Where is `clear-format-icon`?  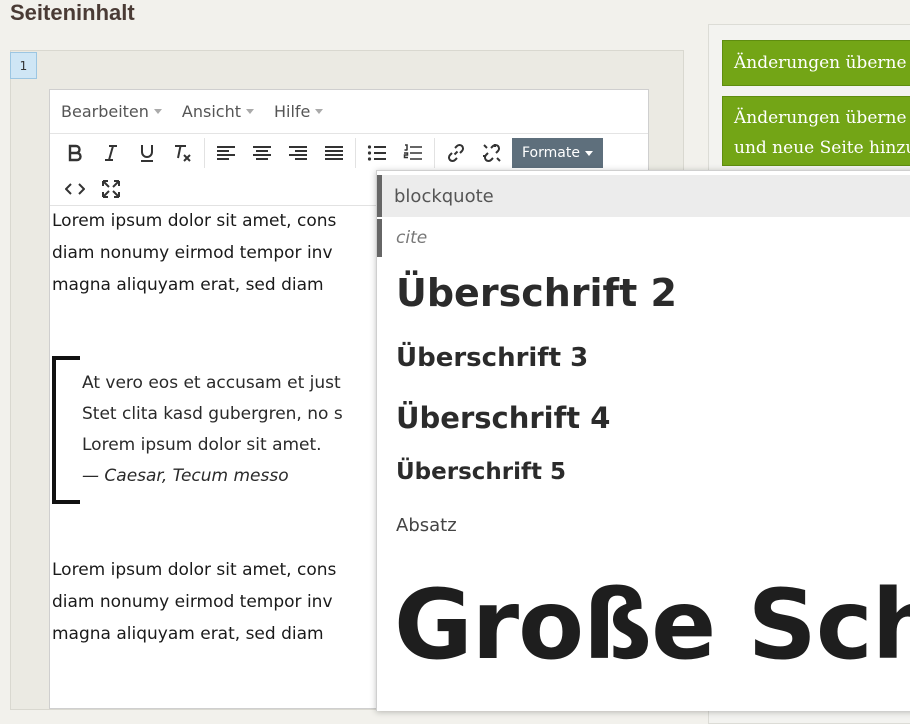 clear-format-icon is located at coordinates (183, 153).